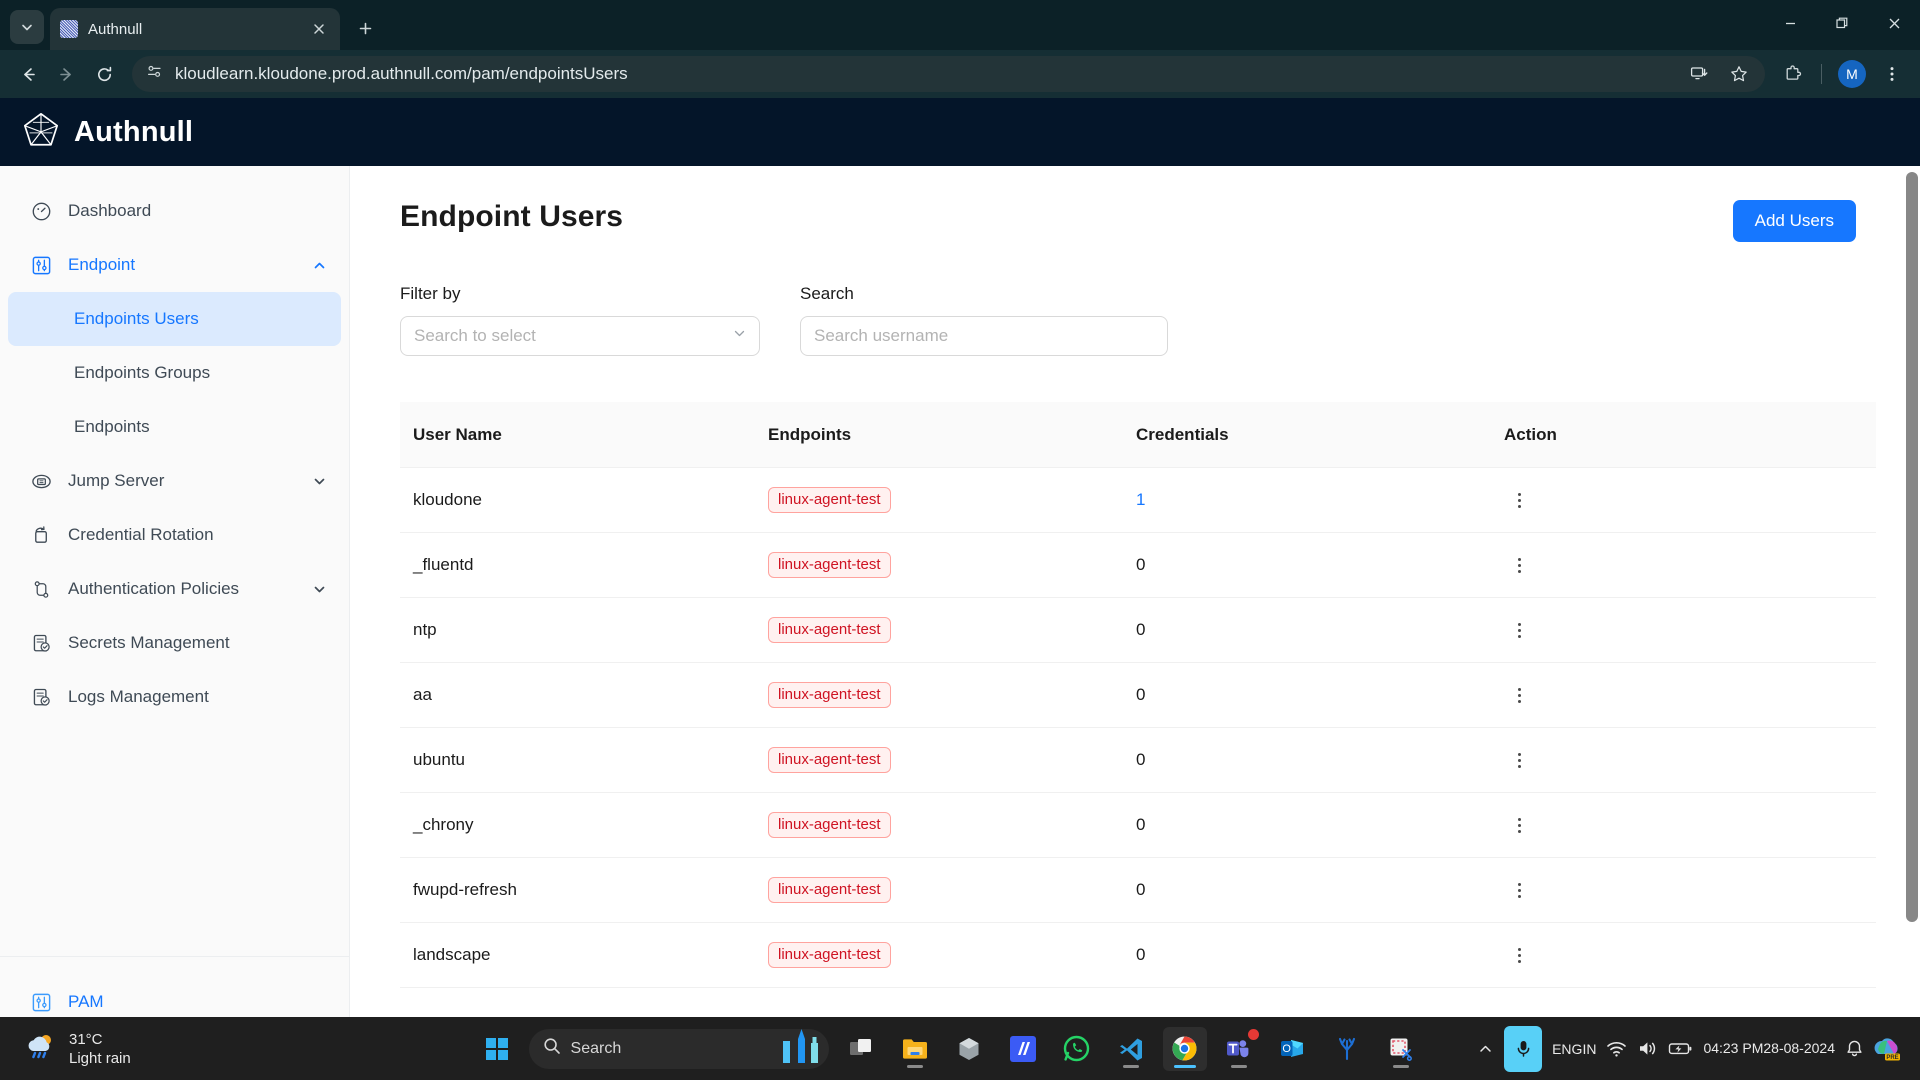  I want to click on tray-overflow-button, so click(1485, 1048).